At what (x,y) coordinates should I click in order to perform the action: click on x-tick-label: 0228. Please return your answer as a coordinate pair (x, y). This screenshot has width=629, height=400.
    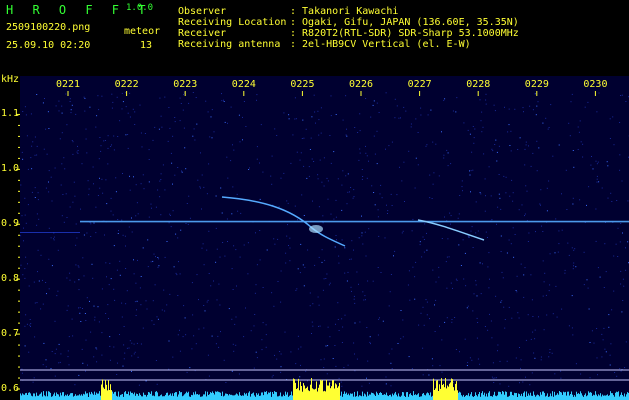
    Looking at the image, I should click on (478, 84).